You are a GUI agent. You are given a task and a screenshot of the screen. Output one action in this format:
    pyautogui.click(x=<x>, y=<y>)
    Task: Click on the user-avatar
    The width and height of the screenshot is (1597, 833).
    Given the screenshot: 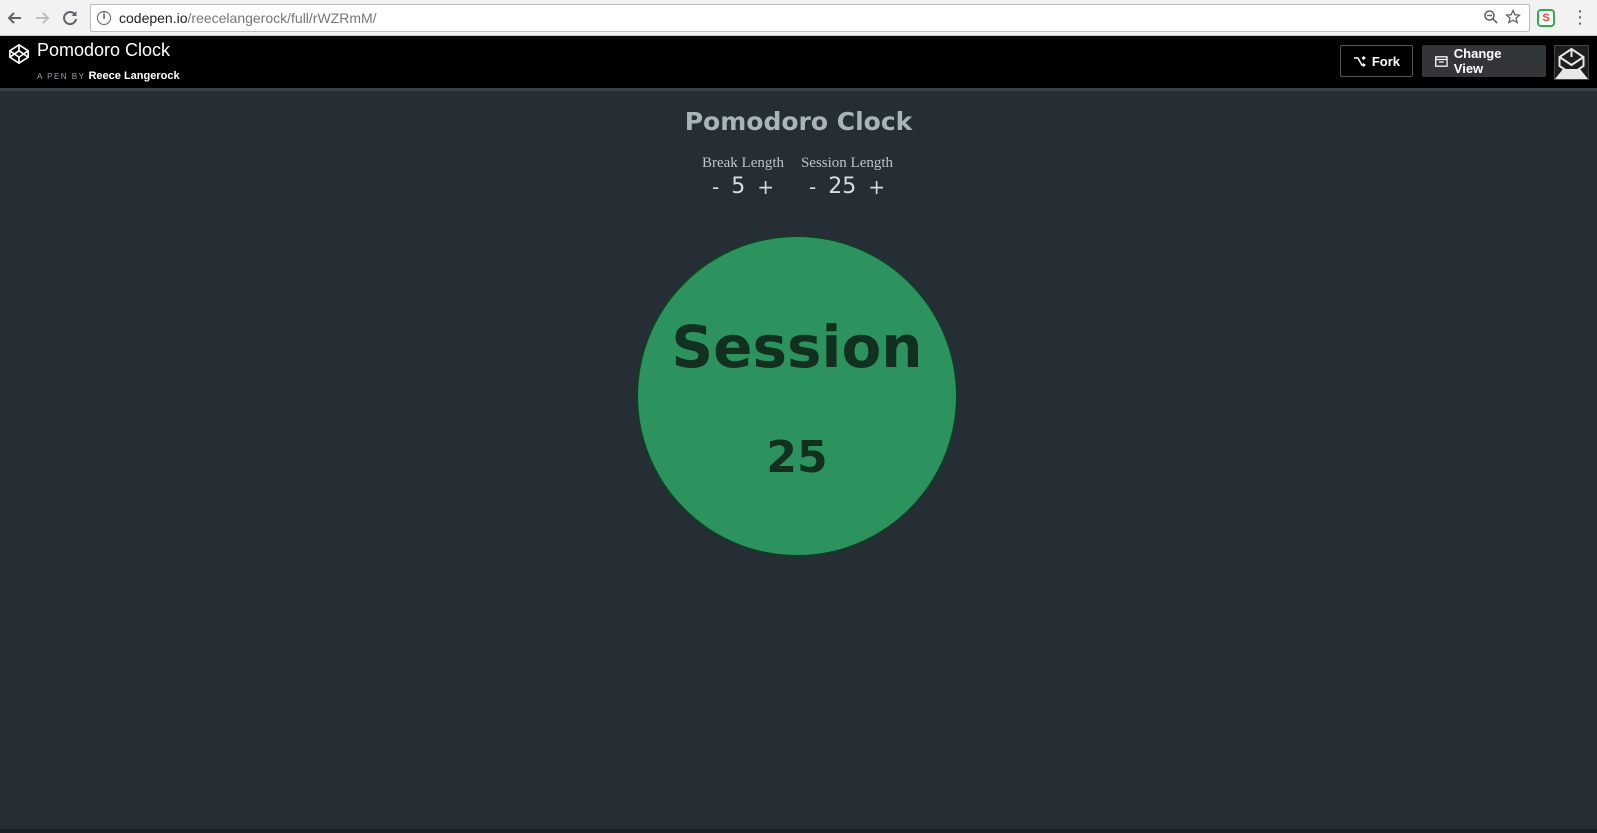 What is the action you would take?
    pyautogui.click(x=1571, y=62)
    